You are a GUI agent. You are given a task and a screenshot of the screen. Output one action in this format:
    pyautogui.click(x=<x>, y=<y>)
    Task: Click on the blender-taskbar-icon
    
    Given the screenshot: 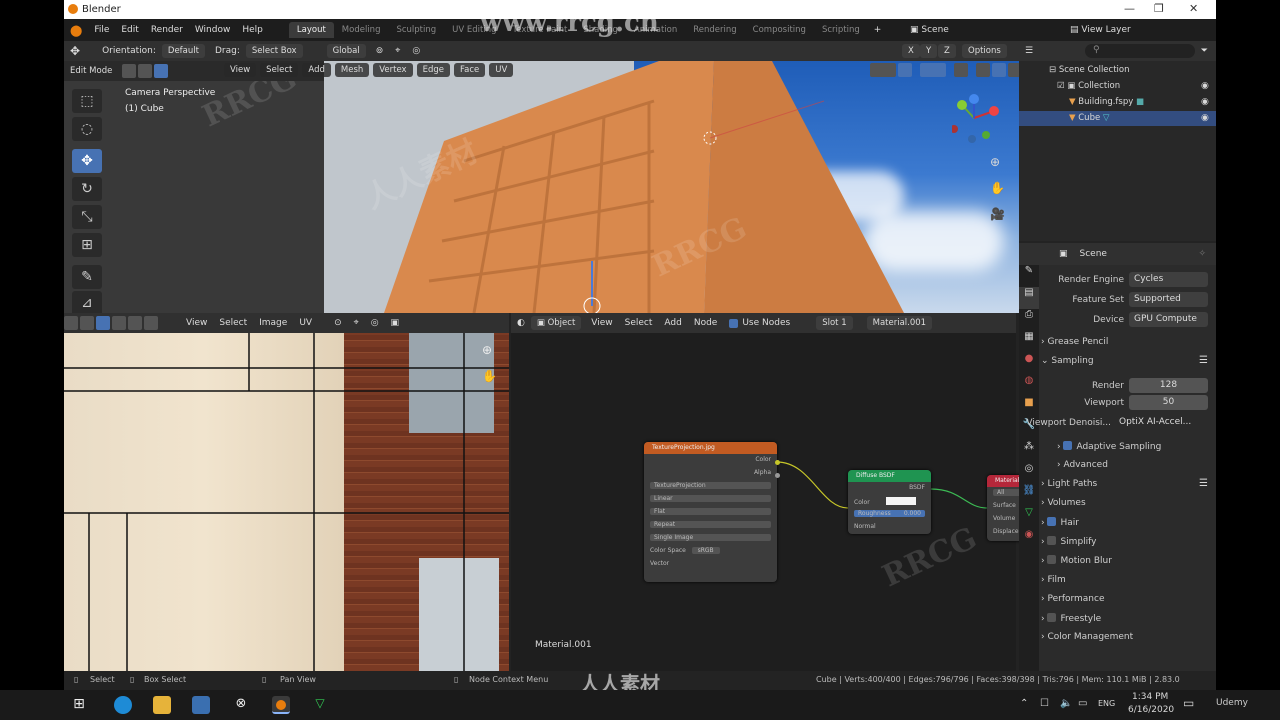 What is the action you would take?
    pyautogui.click(x=281, y=705)
    